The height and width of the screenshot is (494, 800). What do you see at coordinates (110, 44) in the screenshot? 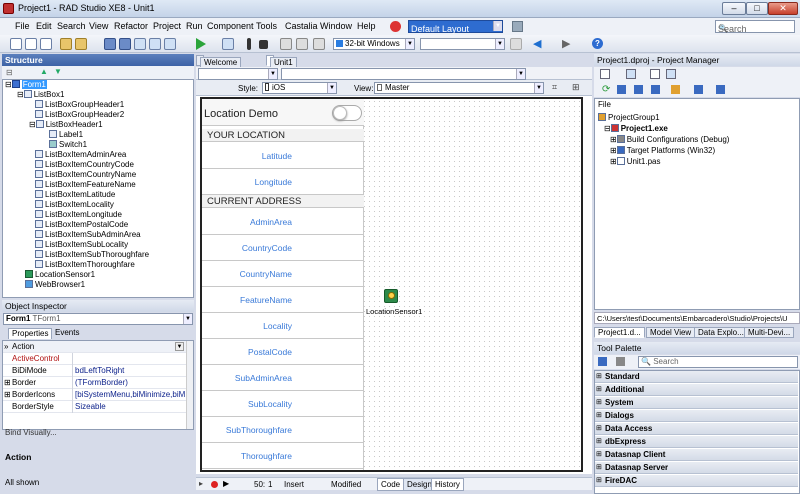
I see `save-icon` at bounding box center [110, 44].